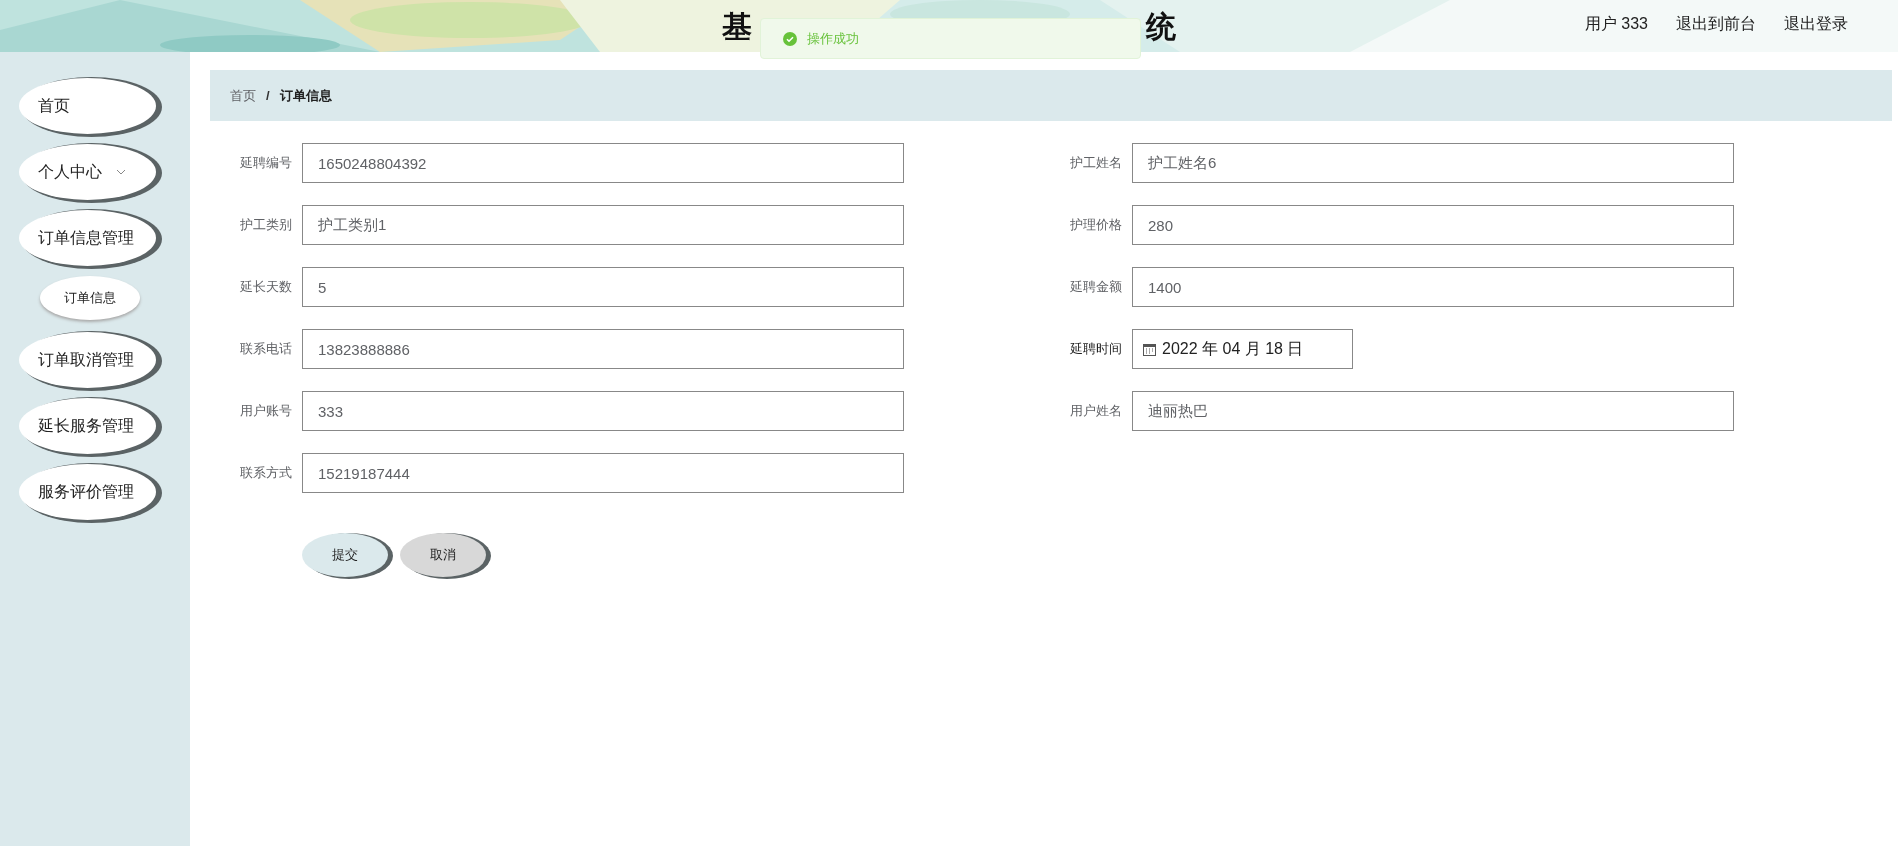 The image size is (1898, 846). What do you see at coordinates (1096, 411) in the screenshot?
I see `field-label: 用户姓名` at bounding box center [1096, 411].